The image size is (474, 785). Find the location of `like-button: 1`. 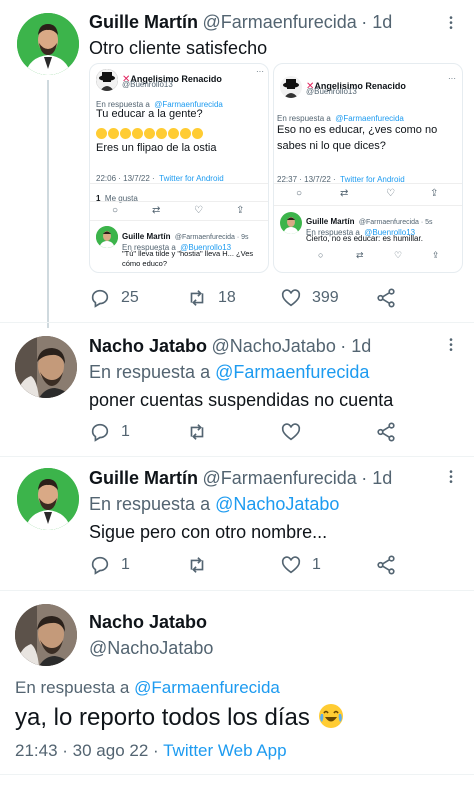

like-button: 1 is located at coordinates (300, 565).